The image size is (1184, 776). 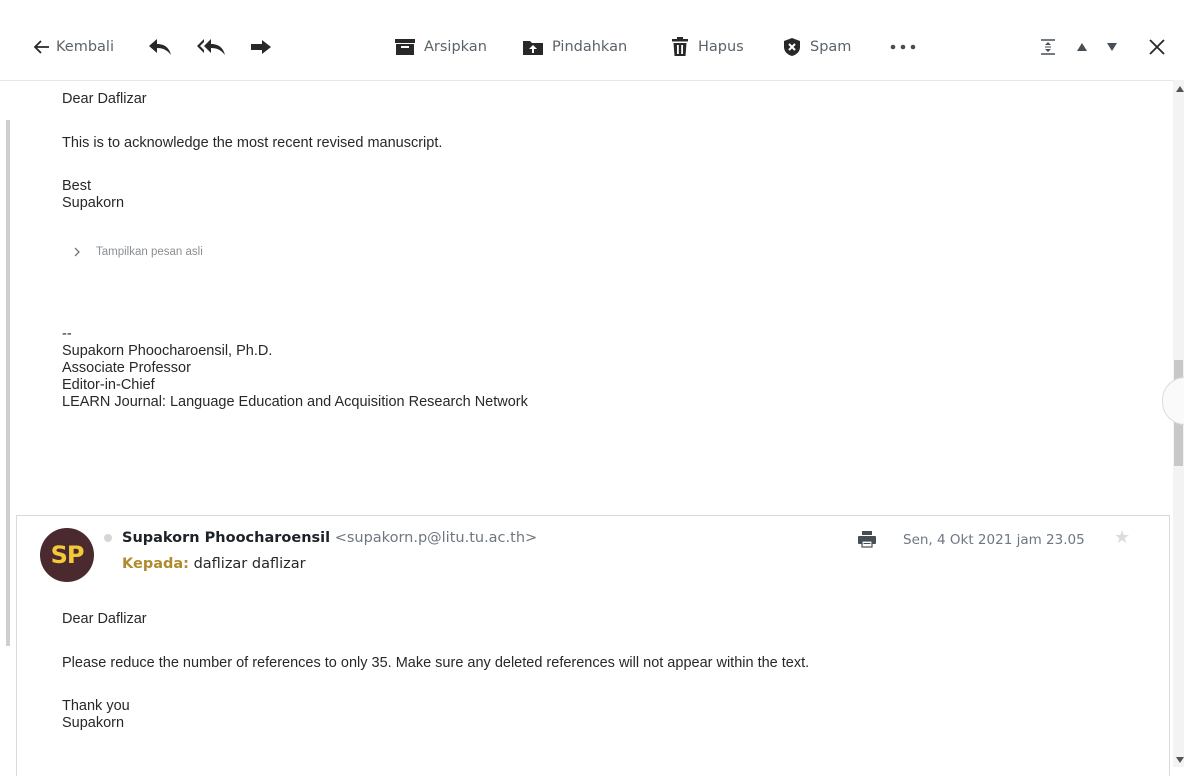 I want to click on reply-icon, so click(x=160, y=47).